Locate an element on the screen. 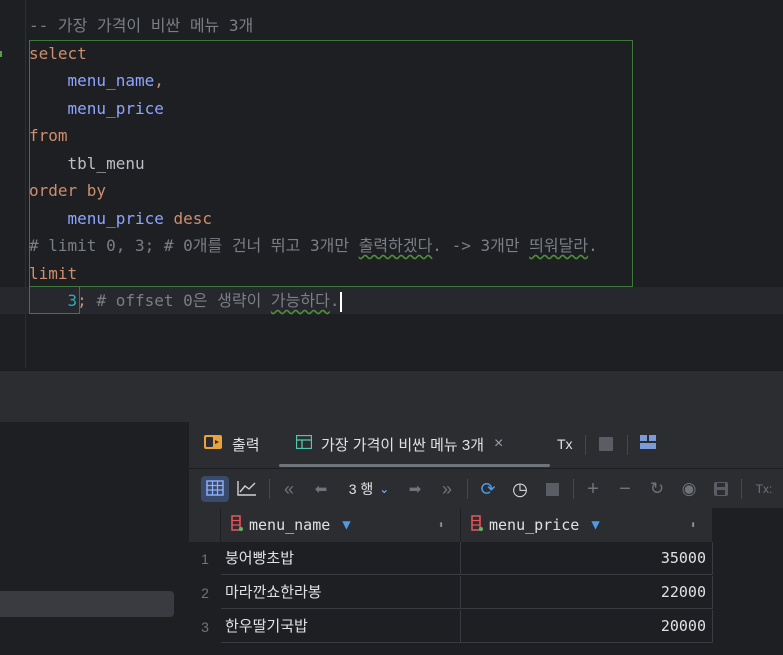  tx-mode-dropdown: Tx: is located at coordinates (764, 489).